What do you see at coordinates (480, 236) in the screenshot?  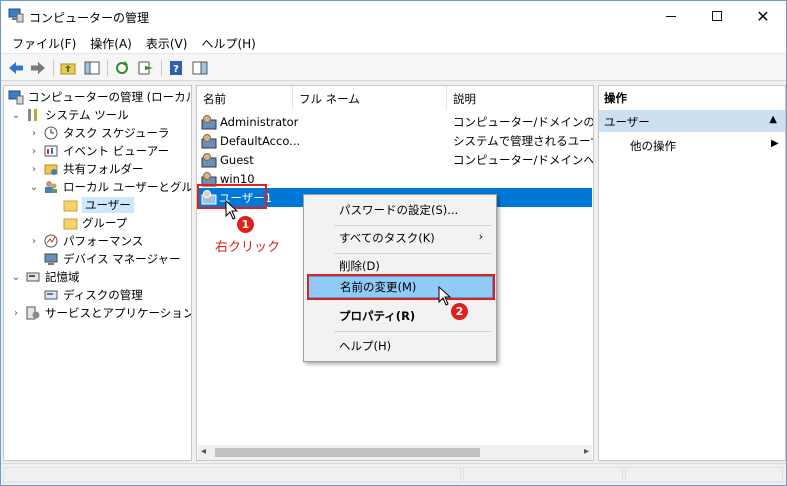 I see `submenu-chevron-icon: ›` at bounding box center [480, 236].